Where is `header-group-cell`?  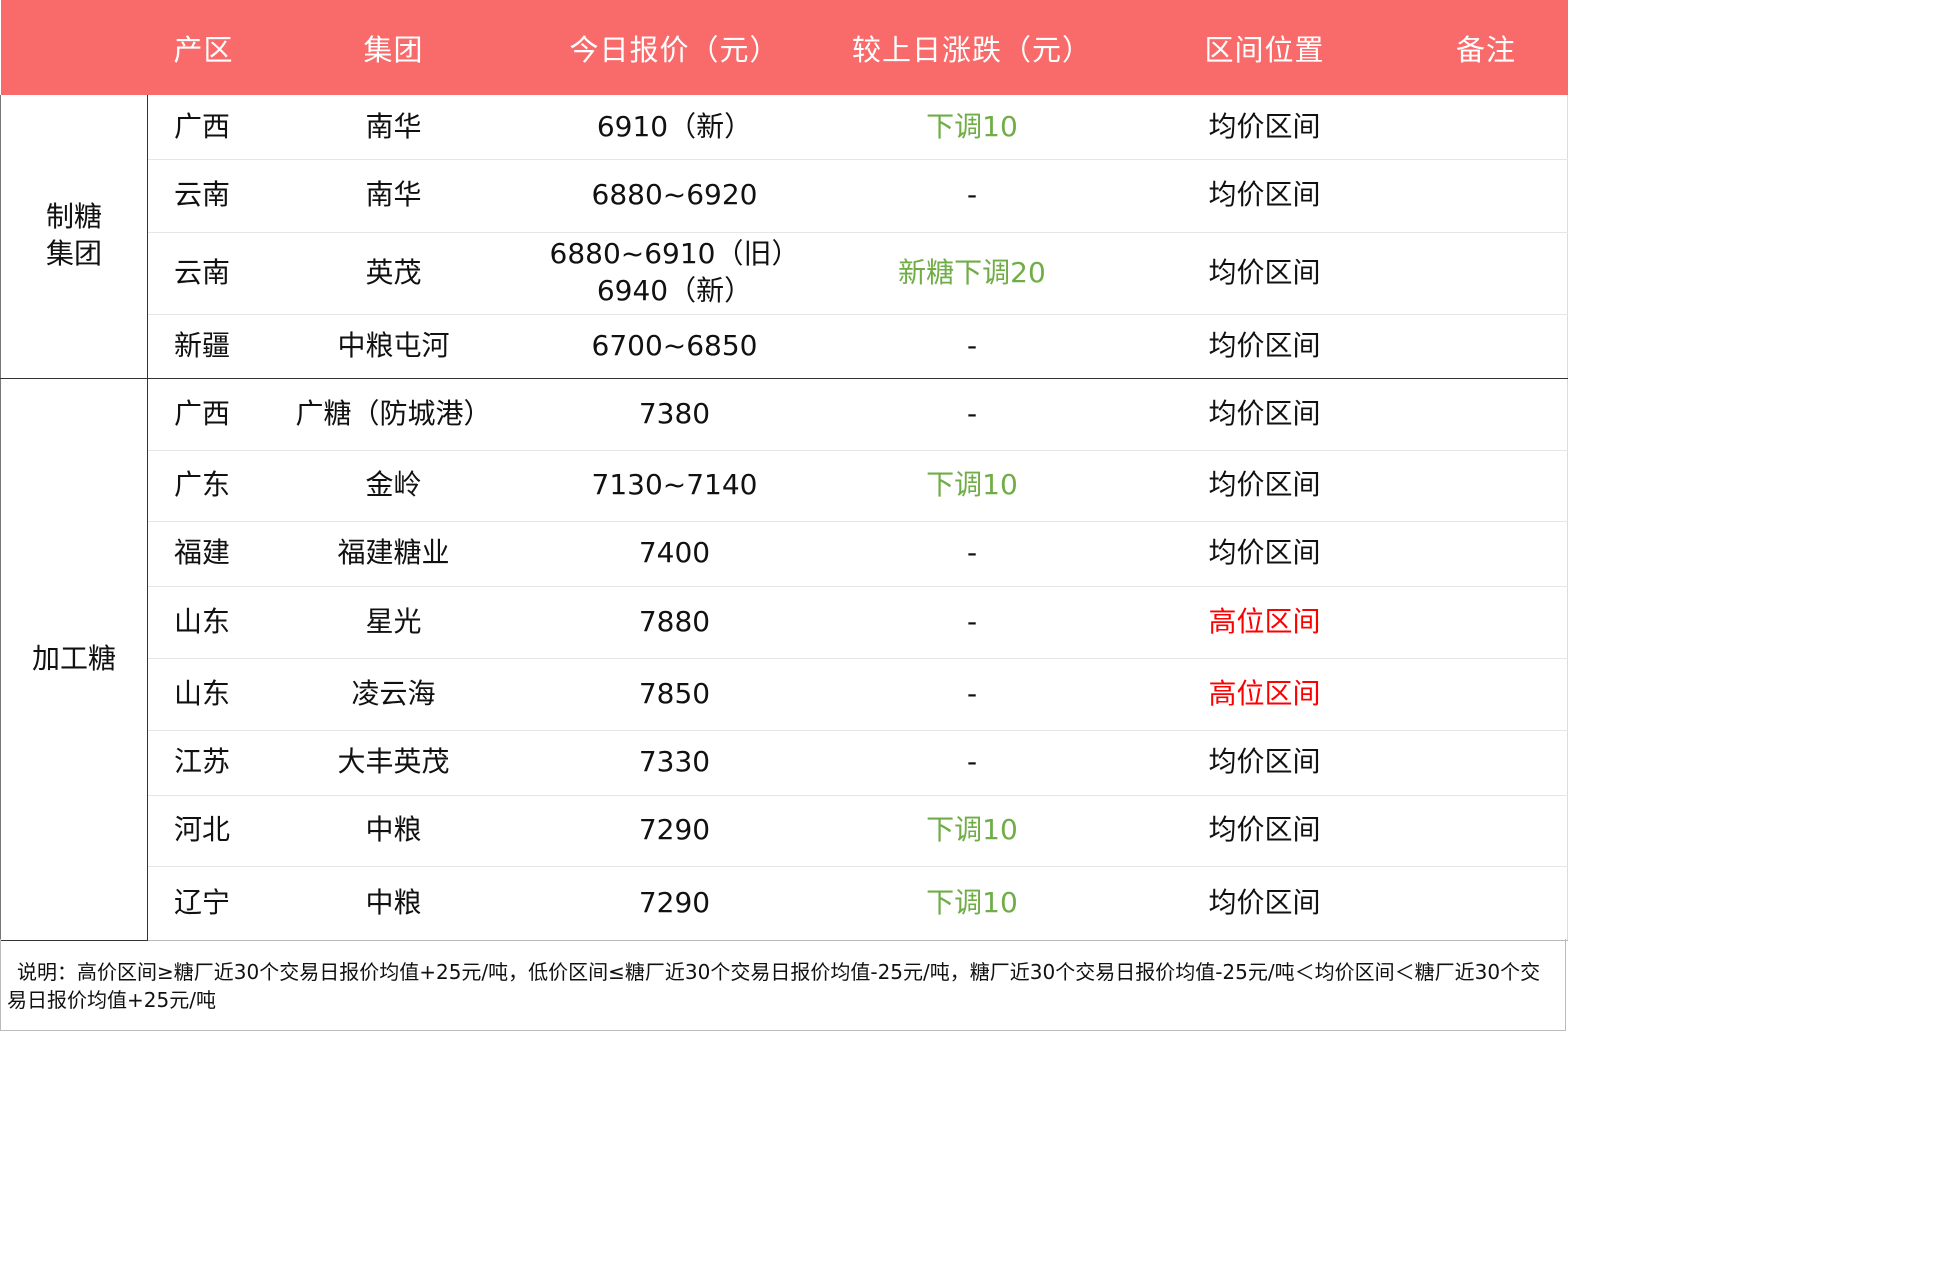 header-group-cell is located at coordinates (74, 47).